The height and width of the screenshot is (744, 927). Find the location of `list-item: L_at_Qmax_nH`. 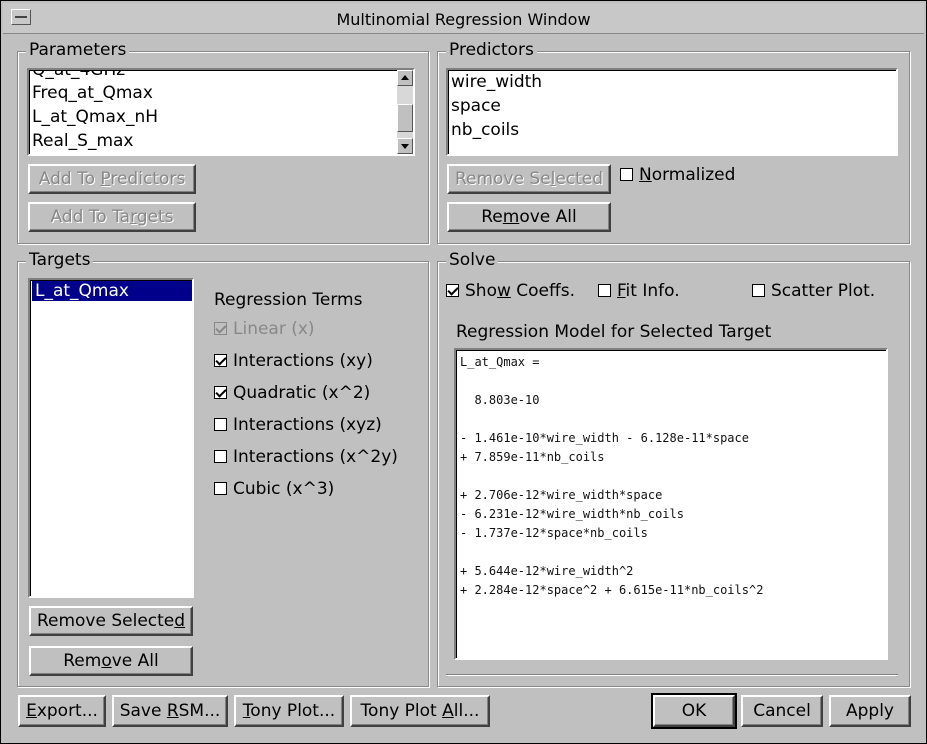

list-item: L_at_Qmax_nH is located at coordinates (95, 117).